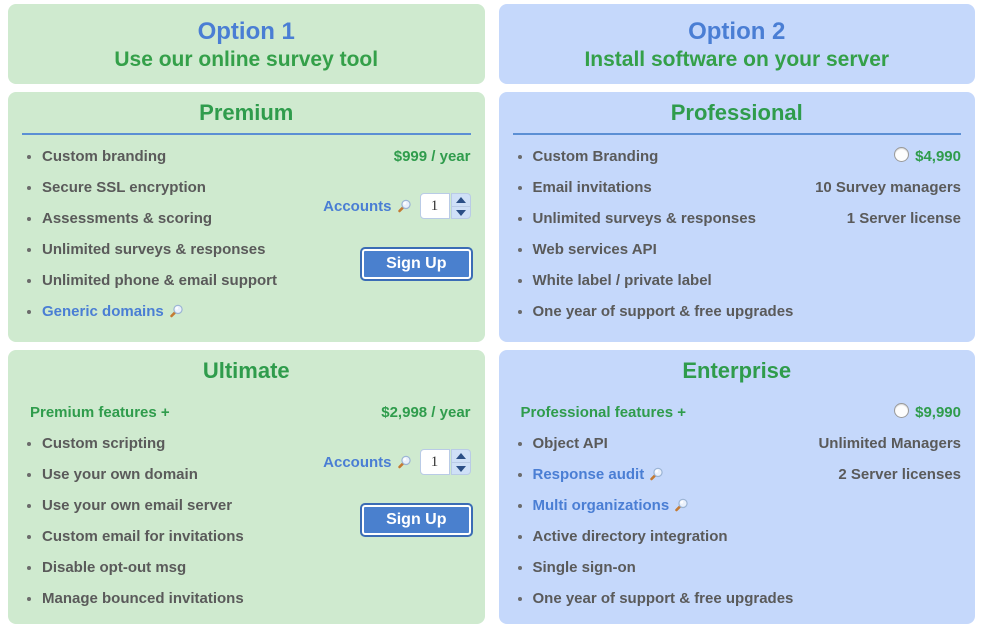 This screenshot has width=983, height=624. I want to click on feature-label: Disable opt-out msg, so click(114, 567).